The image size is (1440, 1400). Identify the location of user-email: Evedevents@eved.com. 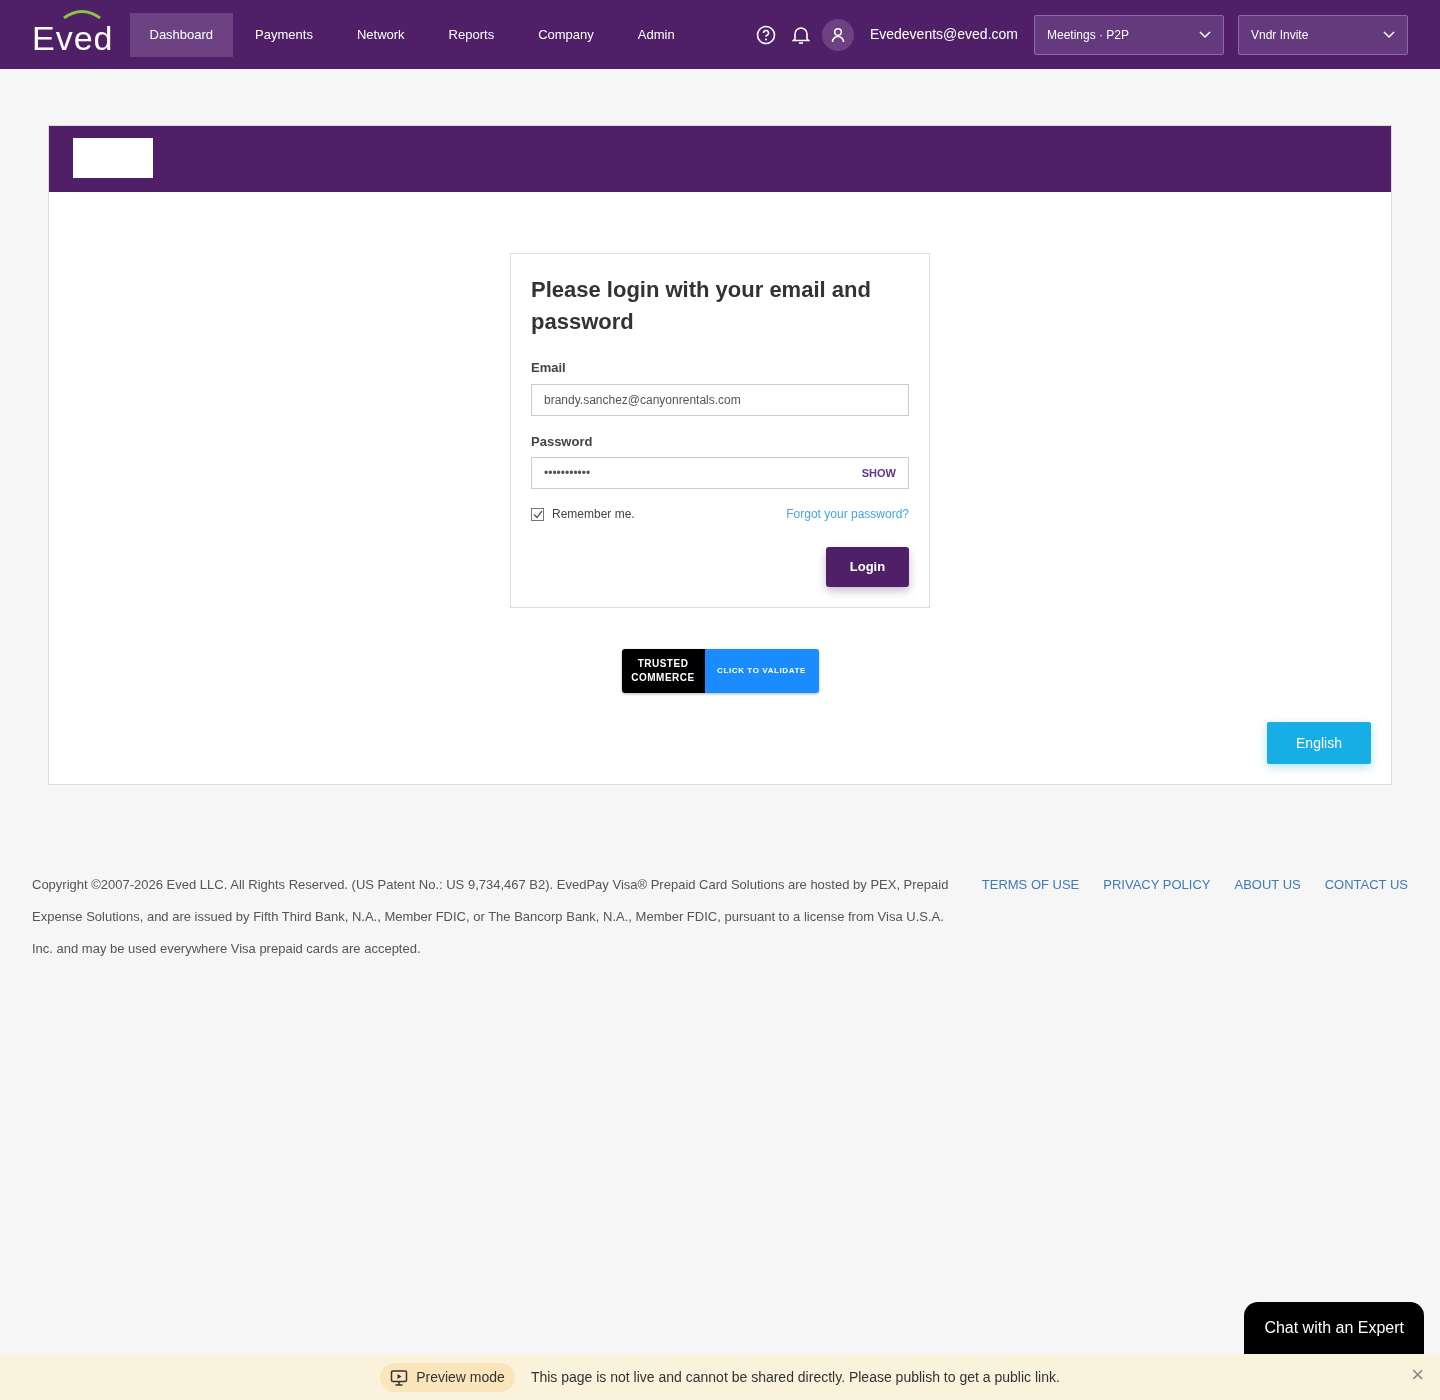
(943, 34).